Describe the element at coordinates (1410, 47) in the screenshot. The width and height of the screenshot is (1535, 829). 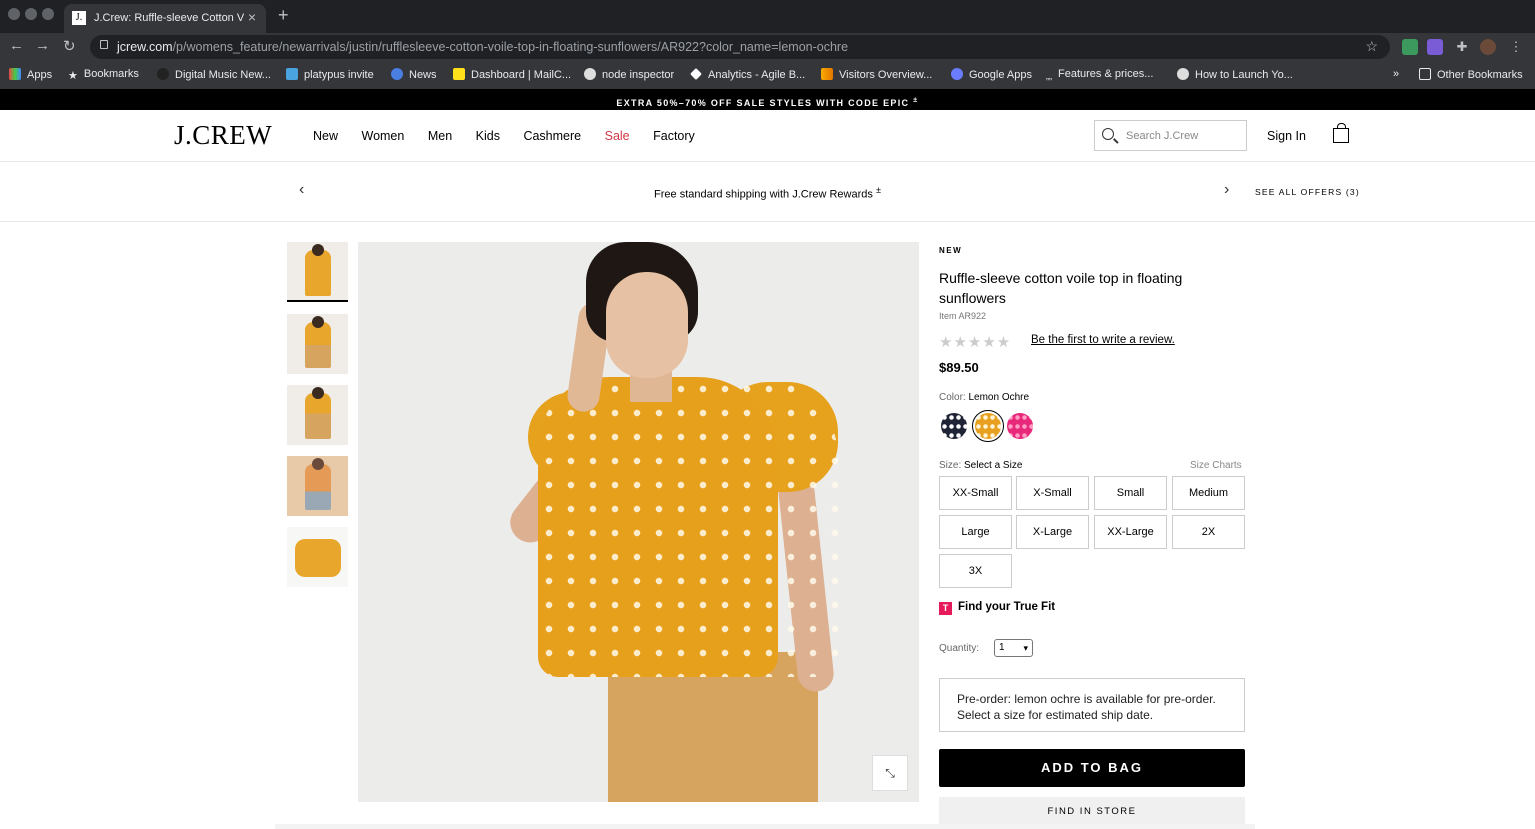
I see `extension-sheets-icon` at that location.